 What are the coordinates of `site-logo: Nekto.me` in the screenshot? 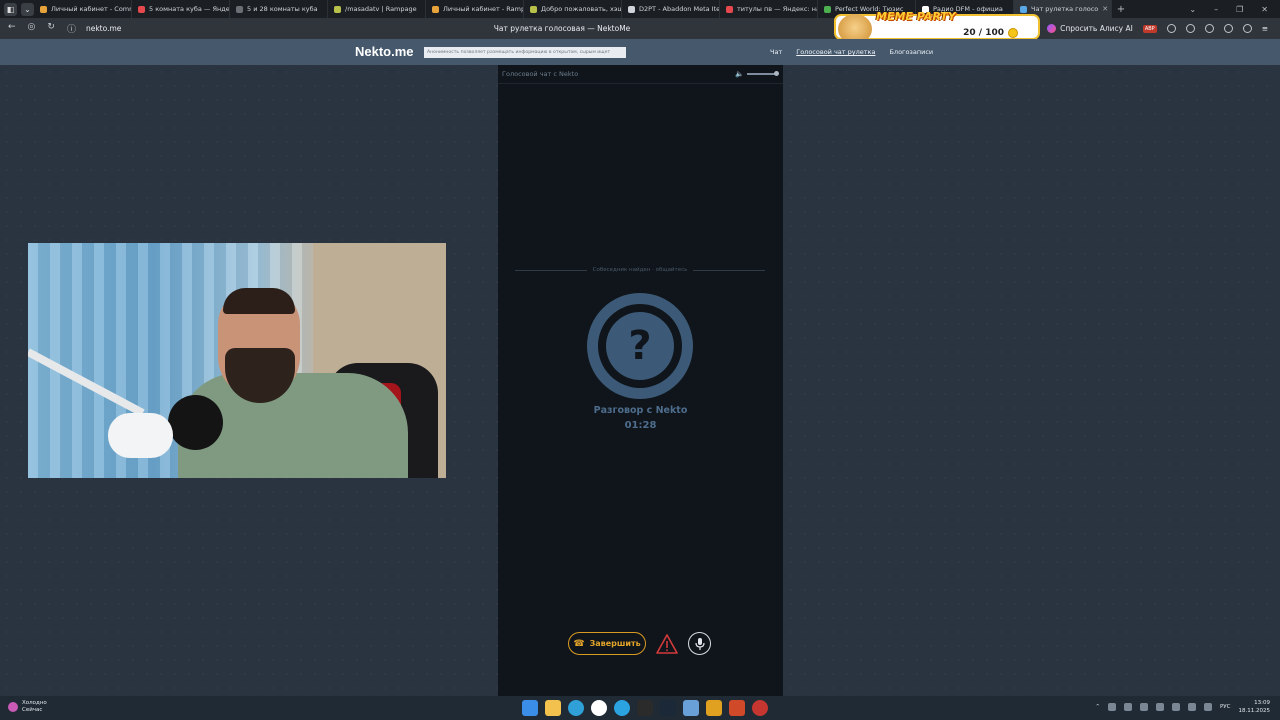 It's located at (384, 51).